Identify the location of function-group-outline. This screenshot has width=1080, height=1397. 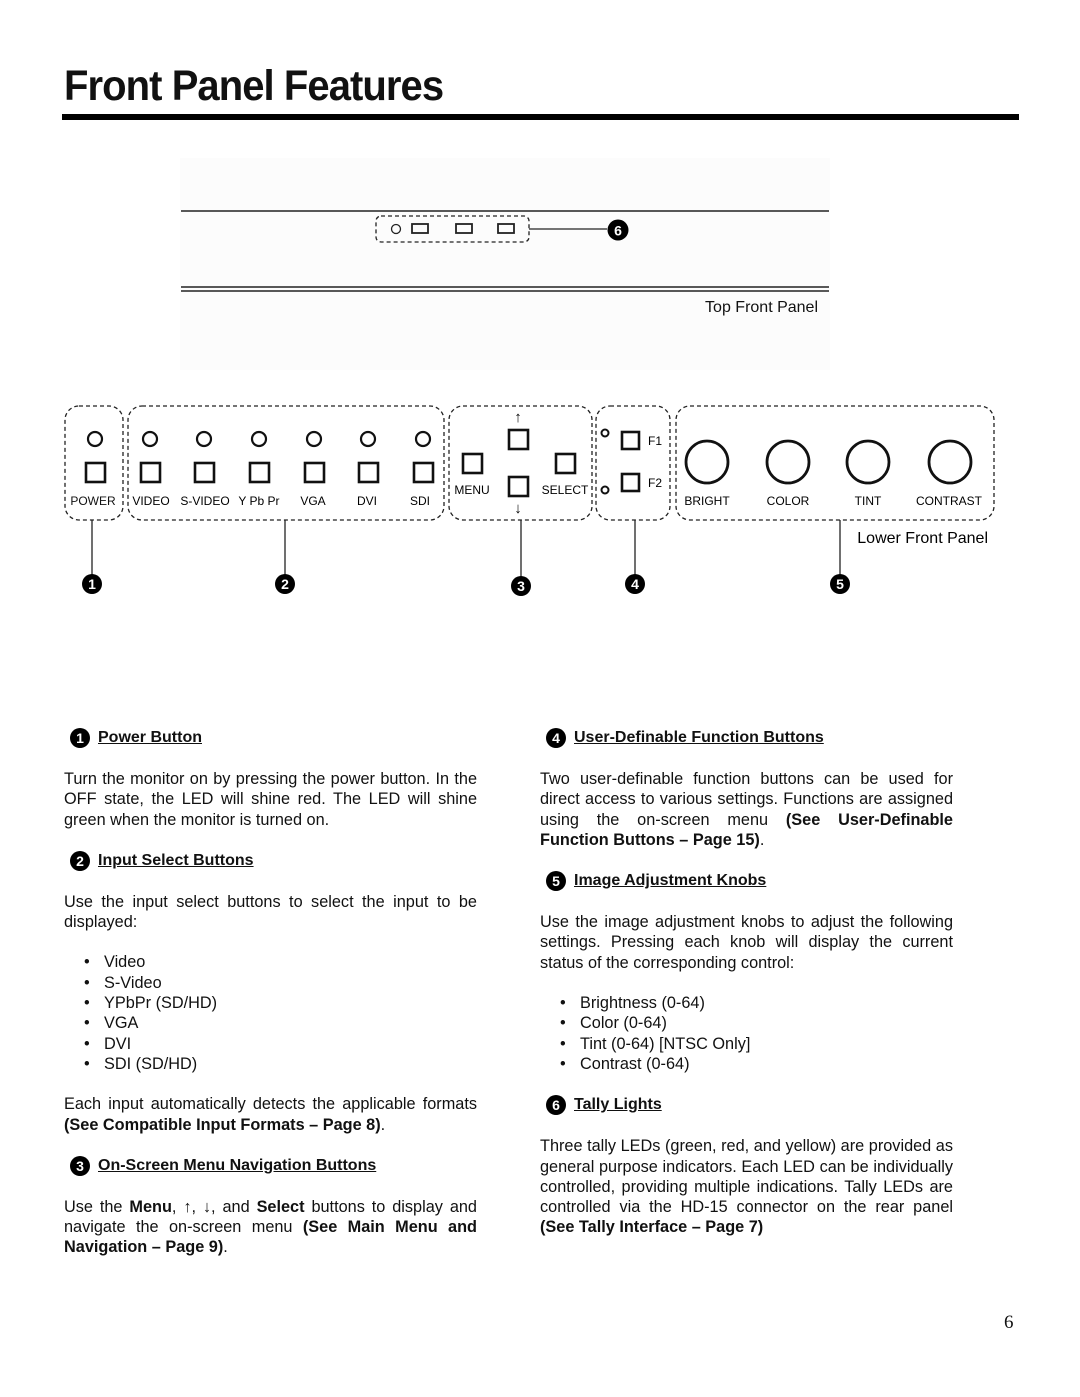
(633, 463).